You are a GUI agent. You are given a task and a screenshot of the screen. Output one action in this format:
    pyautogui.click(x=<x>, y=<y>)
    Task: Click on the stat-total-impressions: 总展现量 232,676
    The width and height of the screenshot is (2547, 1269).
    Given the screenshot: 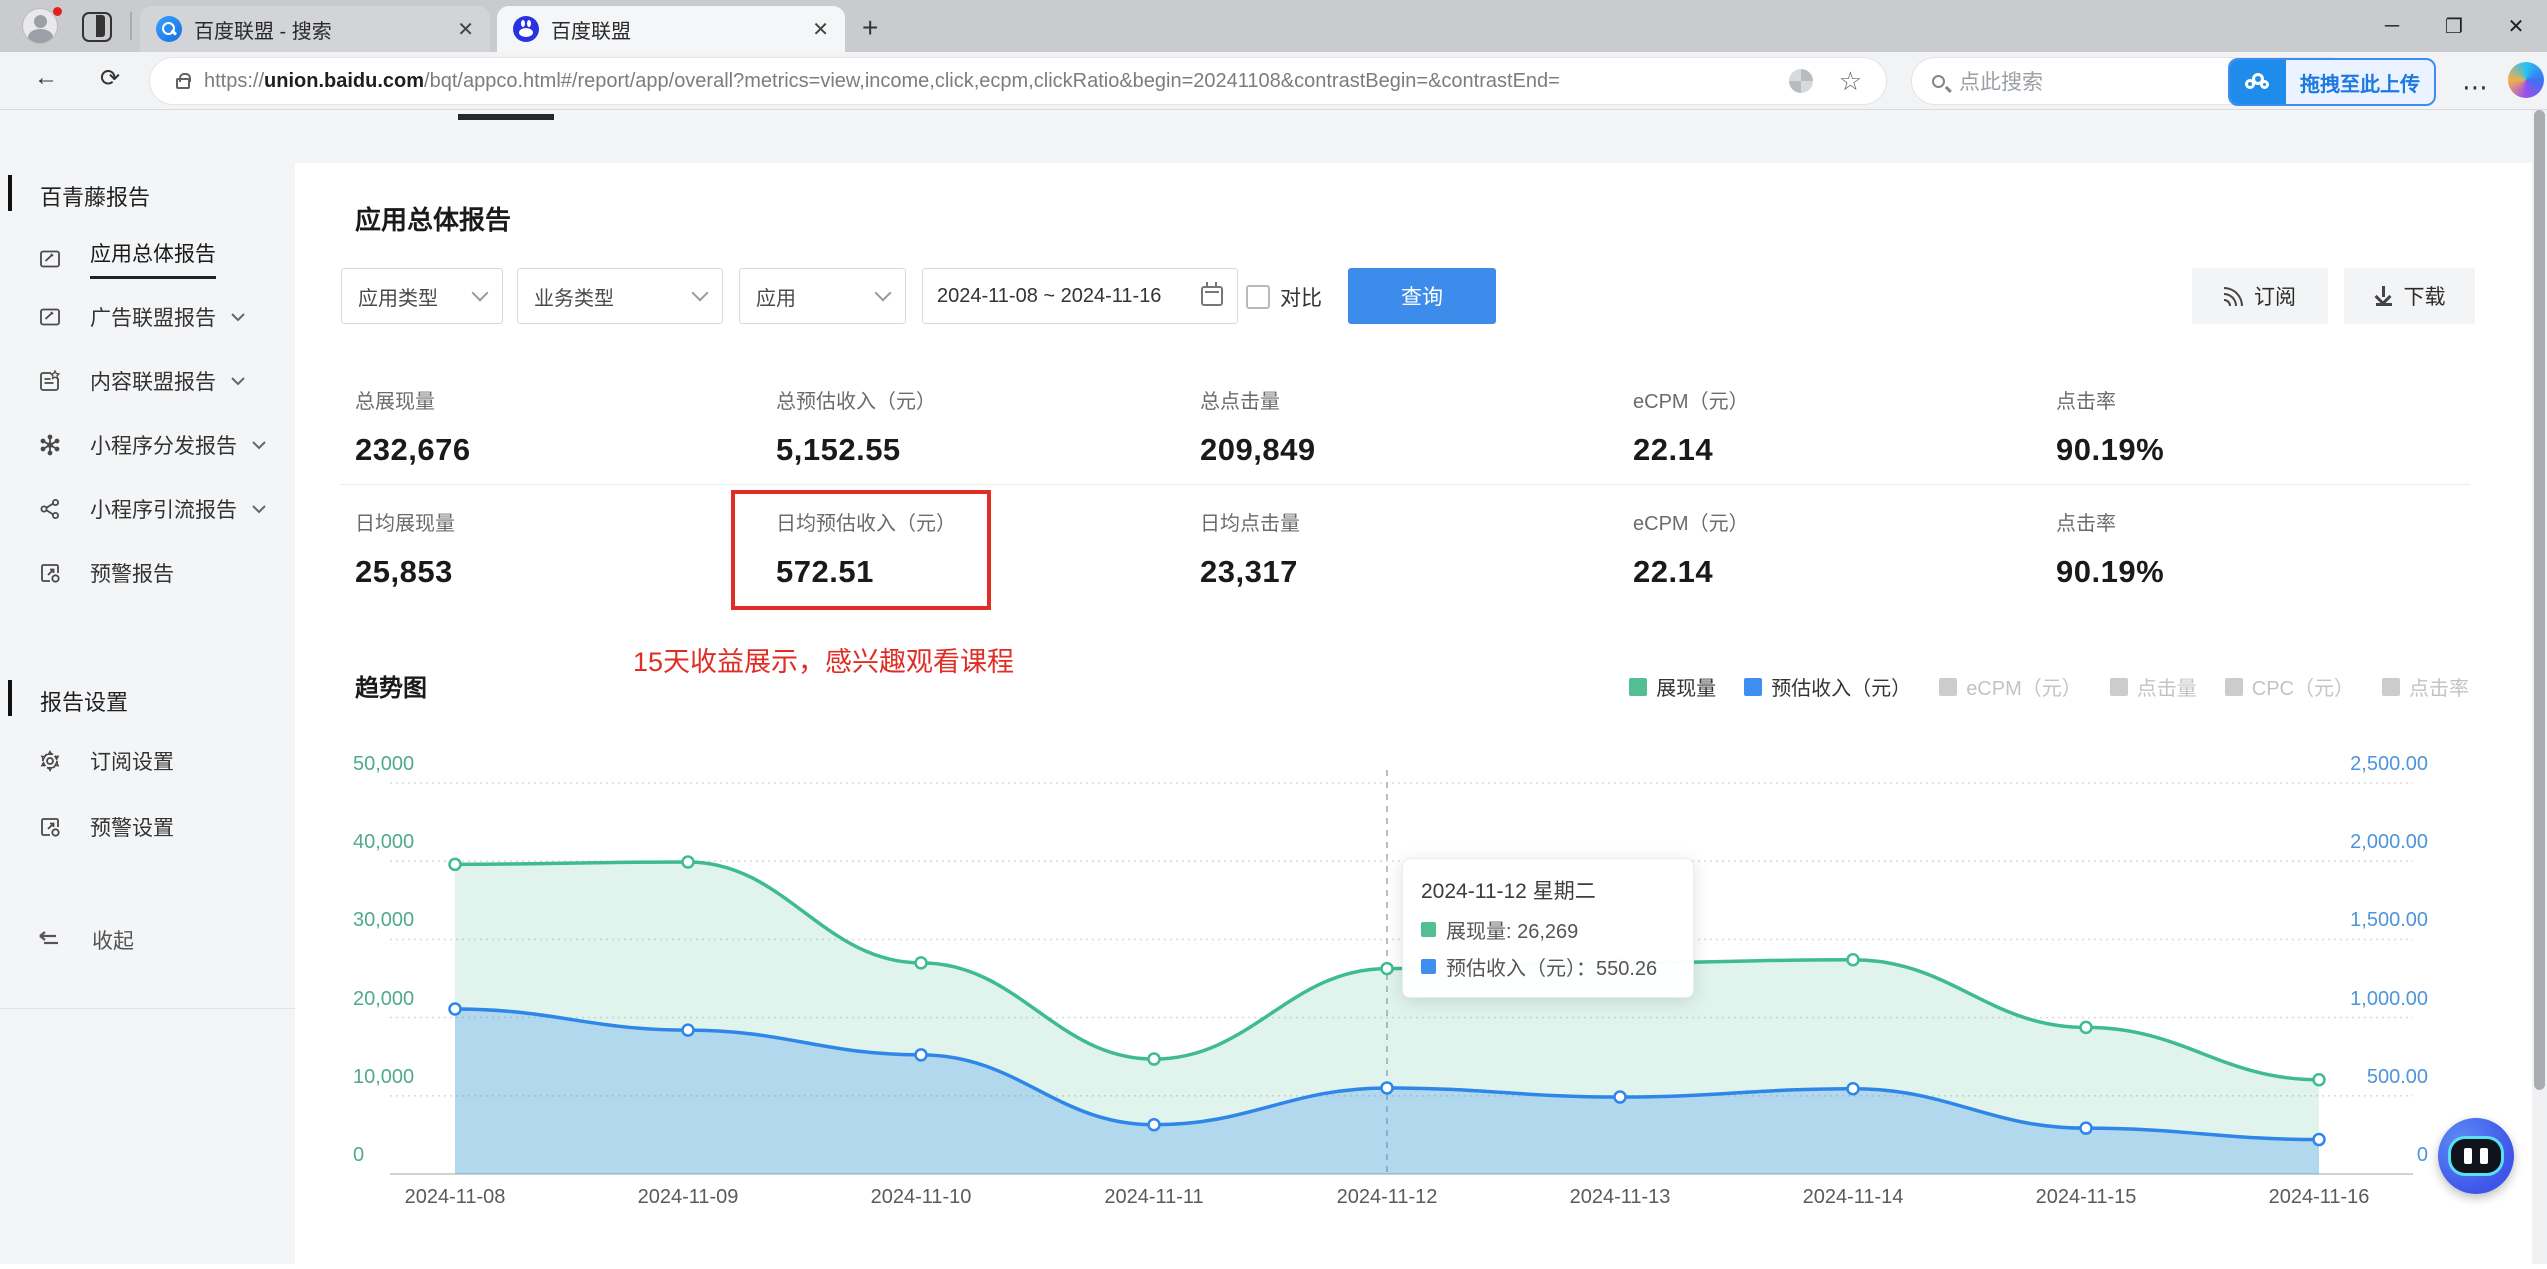 What is the action you would take?
    pyautogui.click(x=413, y=429)
    